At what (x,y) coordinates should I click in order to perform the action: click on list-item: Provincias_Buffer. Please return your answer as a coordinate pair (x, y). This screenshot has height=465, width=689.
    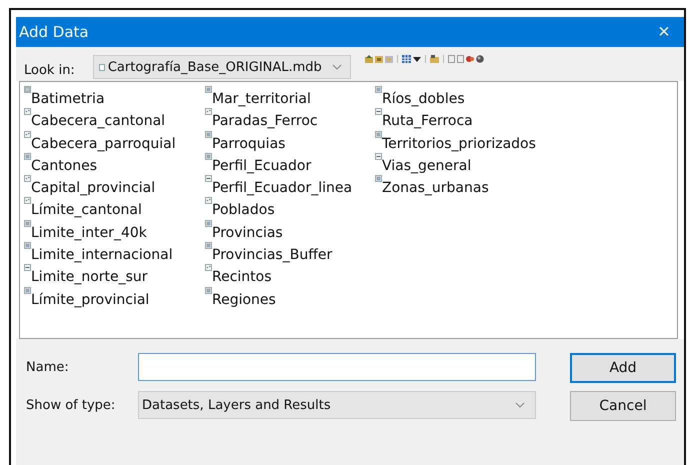
    Looking at the image, I should click on (290, 253).